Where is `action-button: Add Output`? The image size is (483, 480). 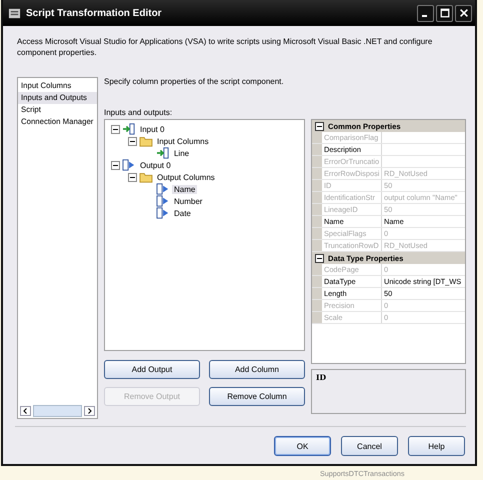 action-button: Add Output is located at coordinates (152, 369).